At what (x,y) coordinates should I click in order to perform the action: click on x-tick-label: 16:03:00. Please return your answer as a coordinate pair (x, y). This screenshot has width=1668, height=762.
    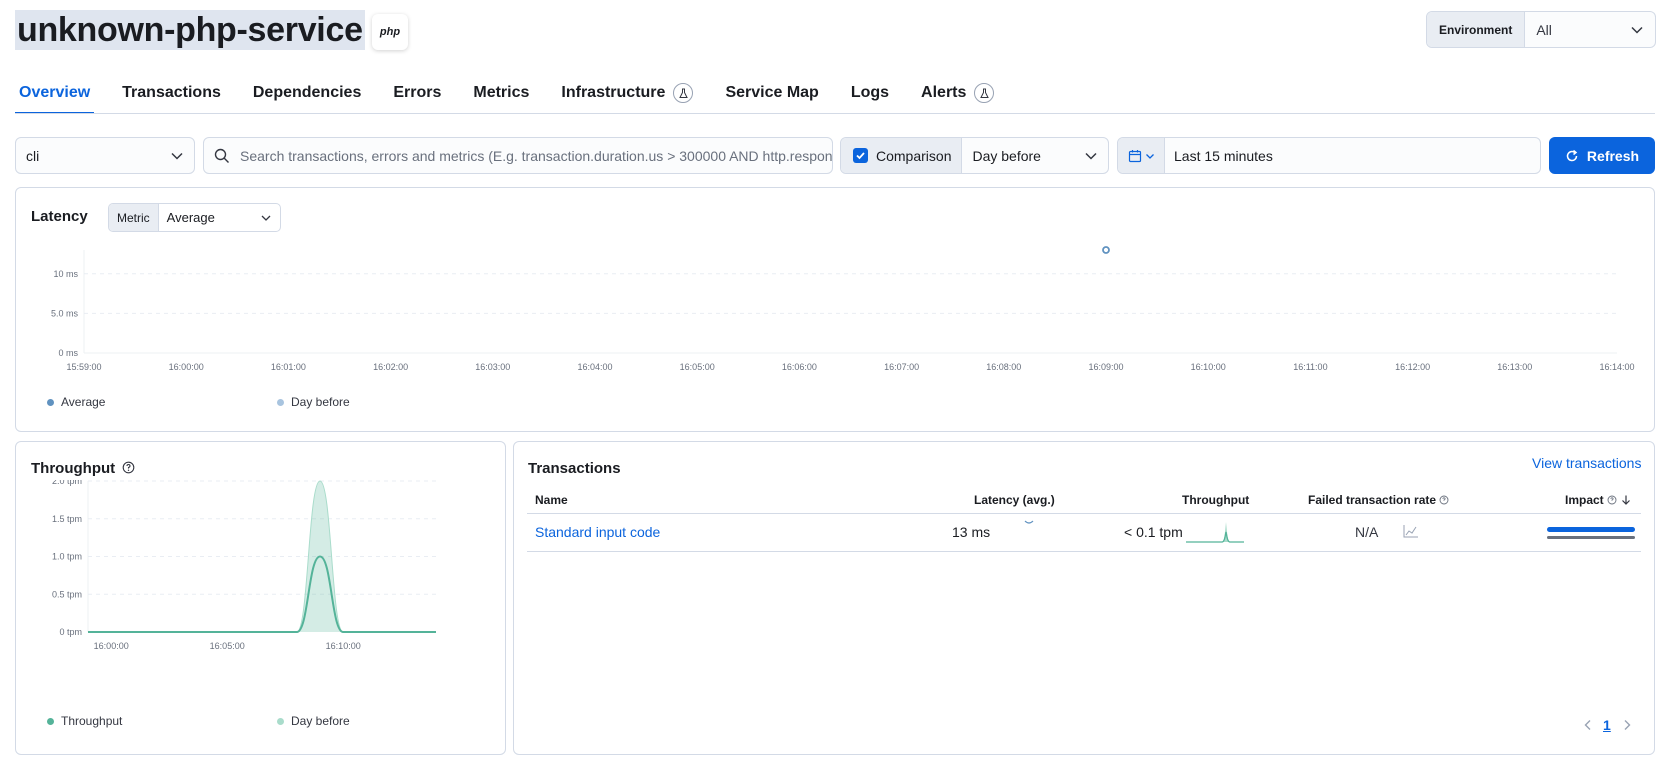
    Looking at the image, I should click on (492, 367).